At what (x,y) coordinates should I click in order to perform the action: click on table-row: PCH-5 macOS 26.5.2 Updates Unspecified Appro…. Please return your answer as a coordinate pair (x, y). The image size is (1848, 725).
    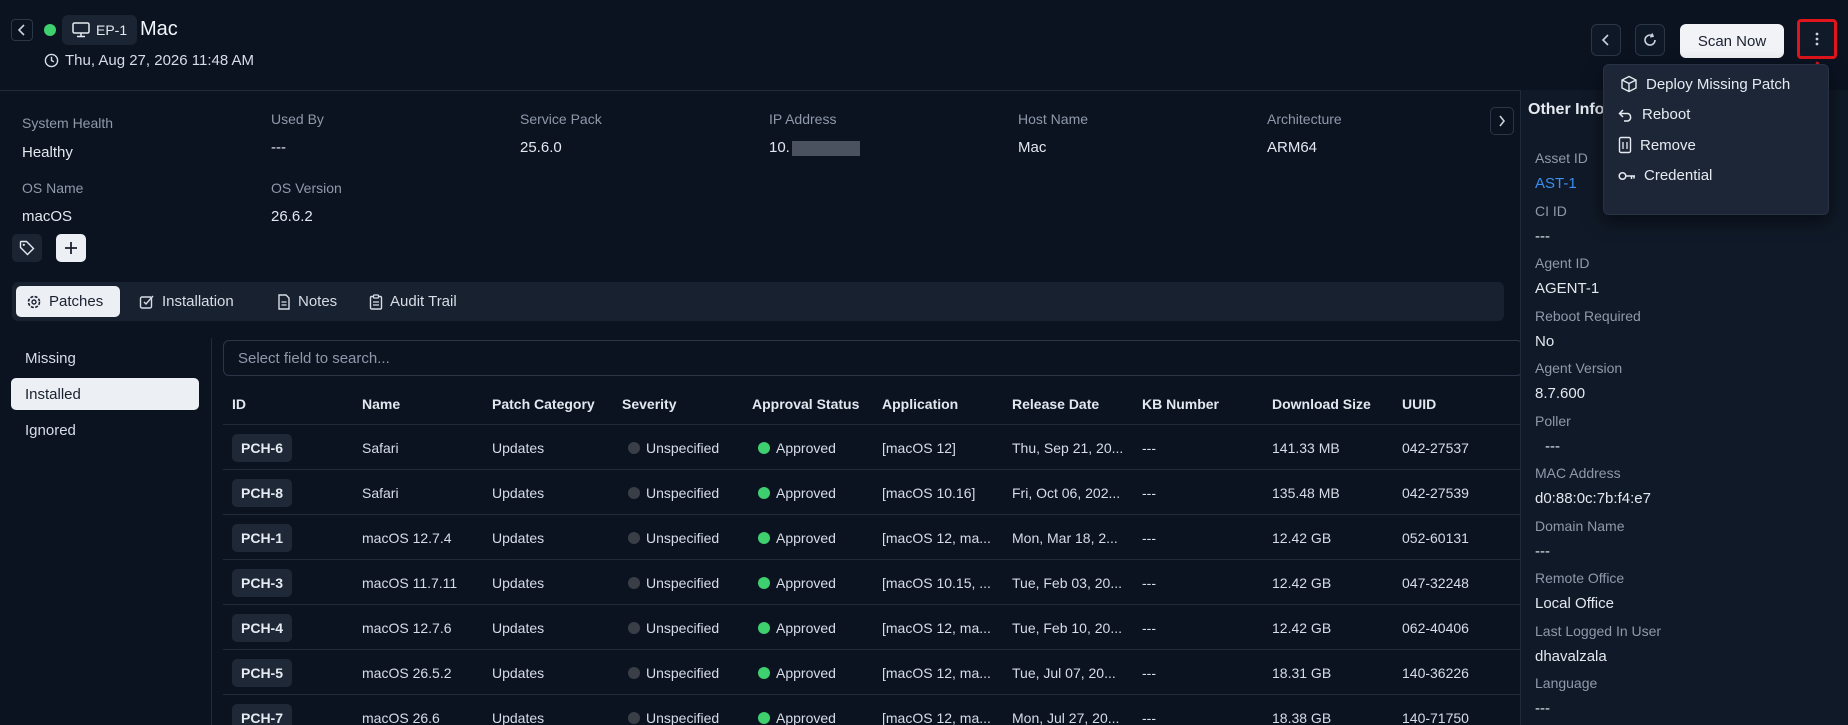
    Looking at the image, I should click on (873, 671).